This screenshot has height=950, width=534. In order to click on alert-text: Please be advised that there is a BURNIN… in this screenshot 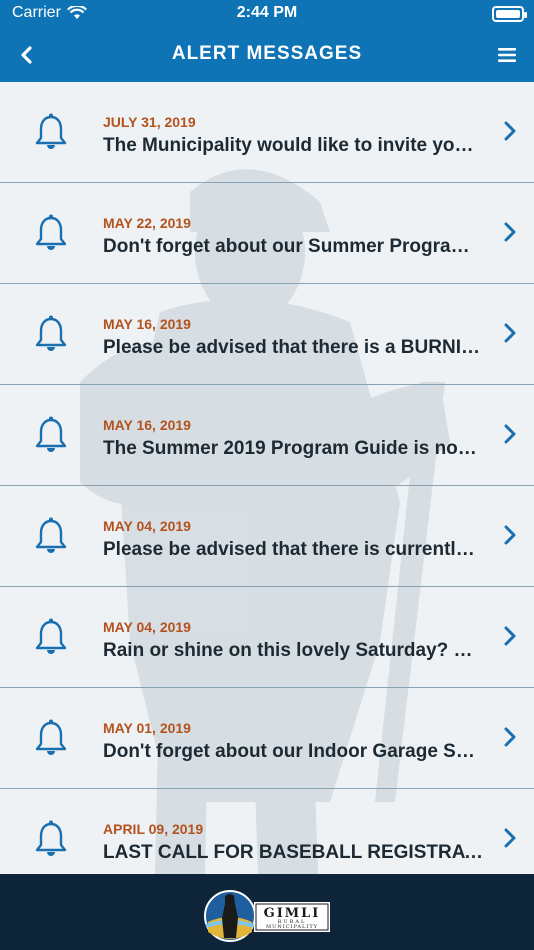, I will do `click(293, 347)`.